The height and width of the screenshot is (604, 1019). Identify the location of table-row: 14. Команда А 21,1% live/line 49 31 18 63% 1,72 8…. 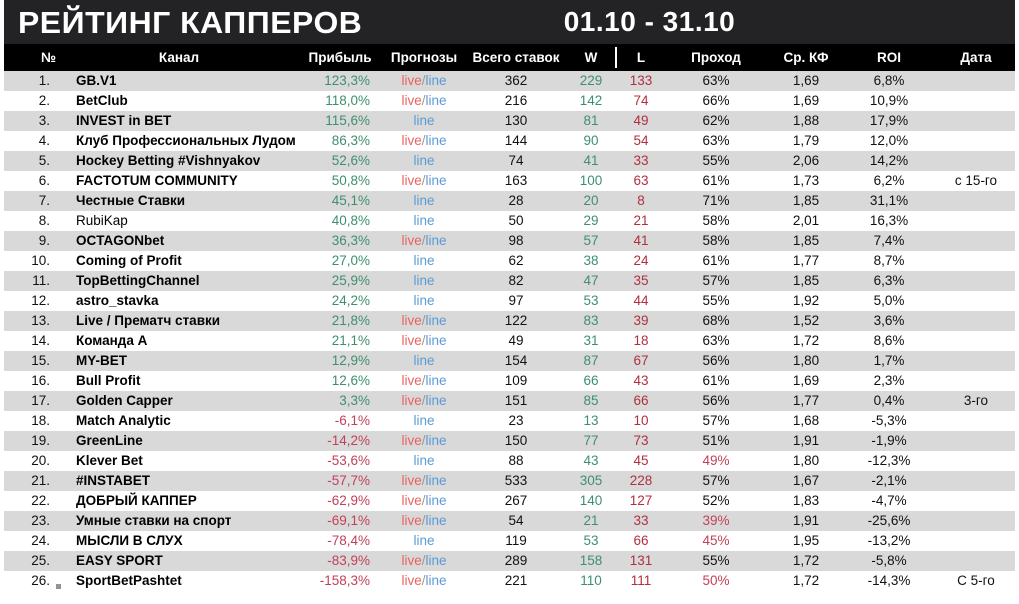
(509, 341).